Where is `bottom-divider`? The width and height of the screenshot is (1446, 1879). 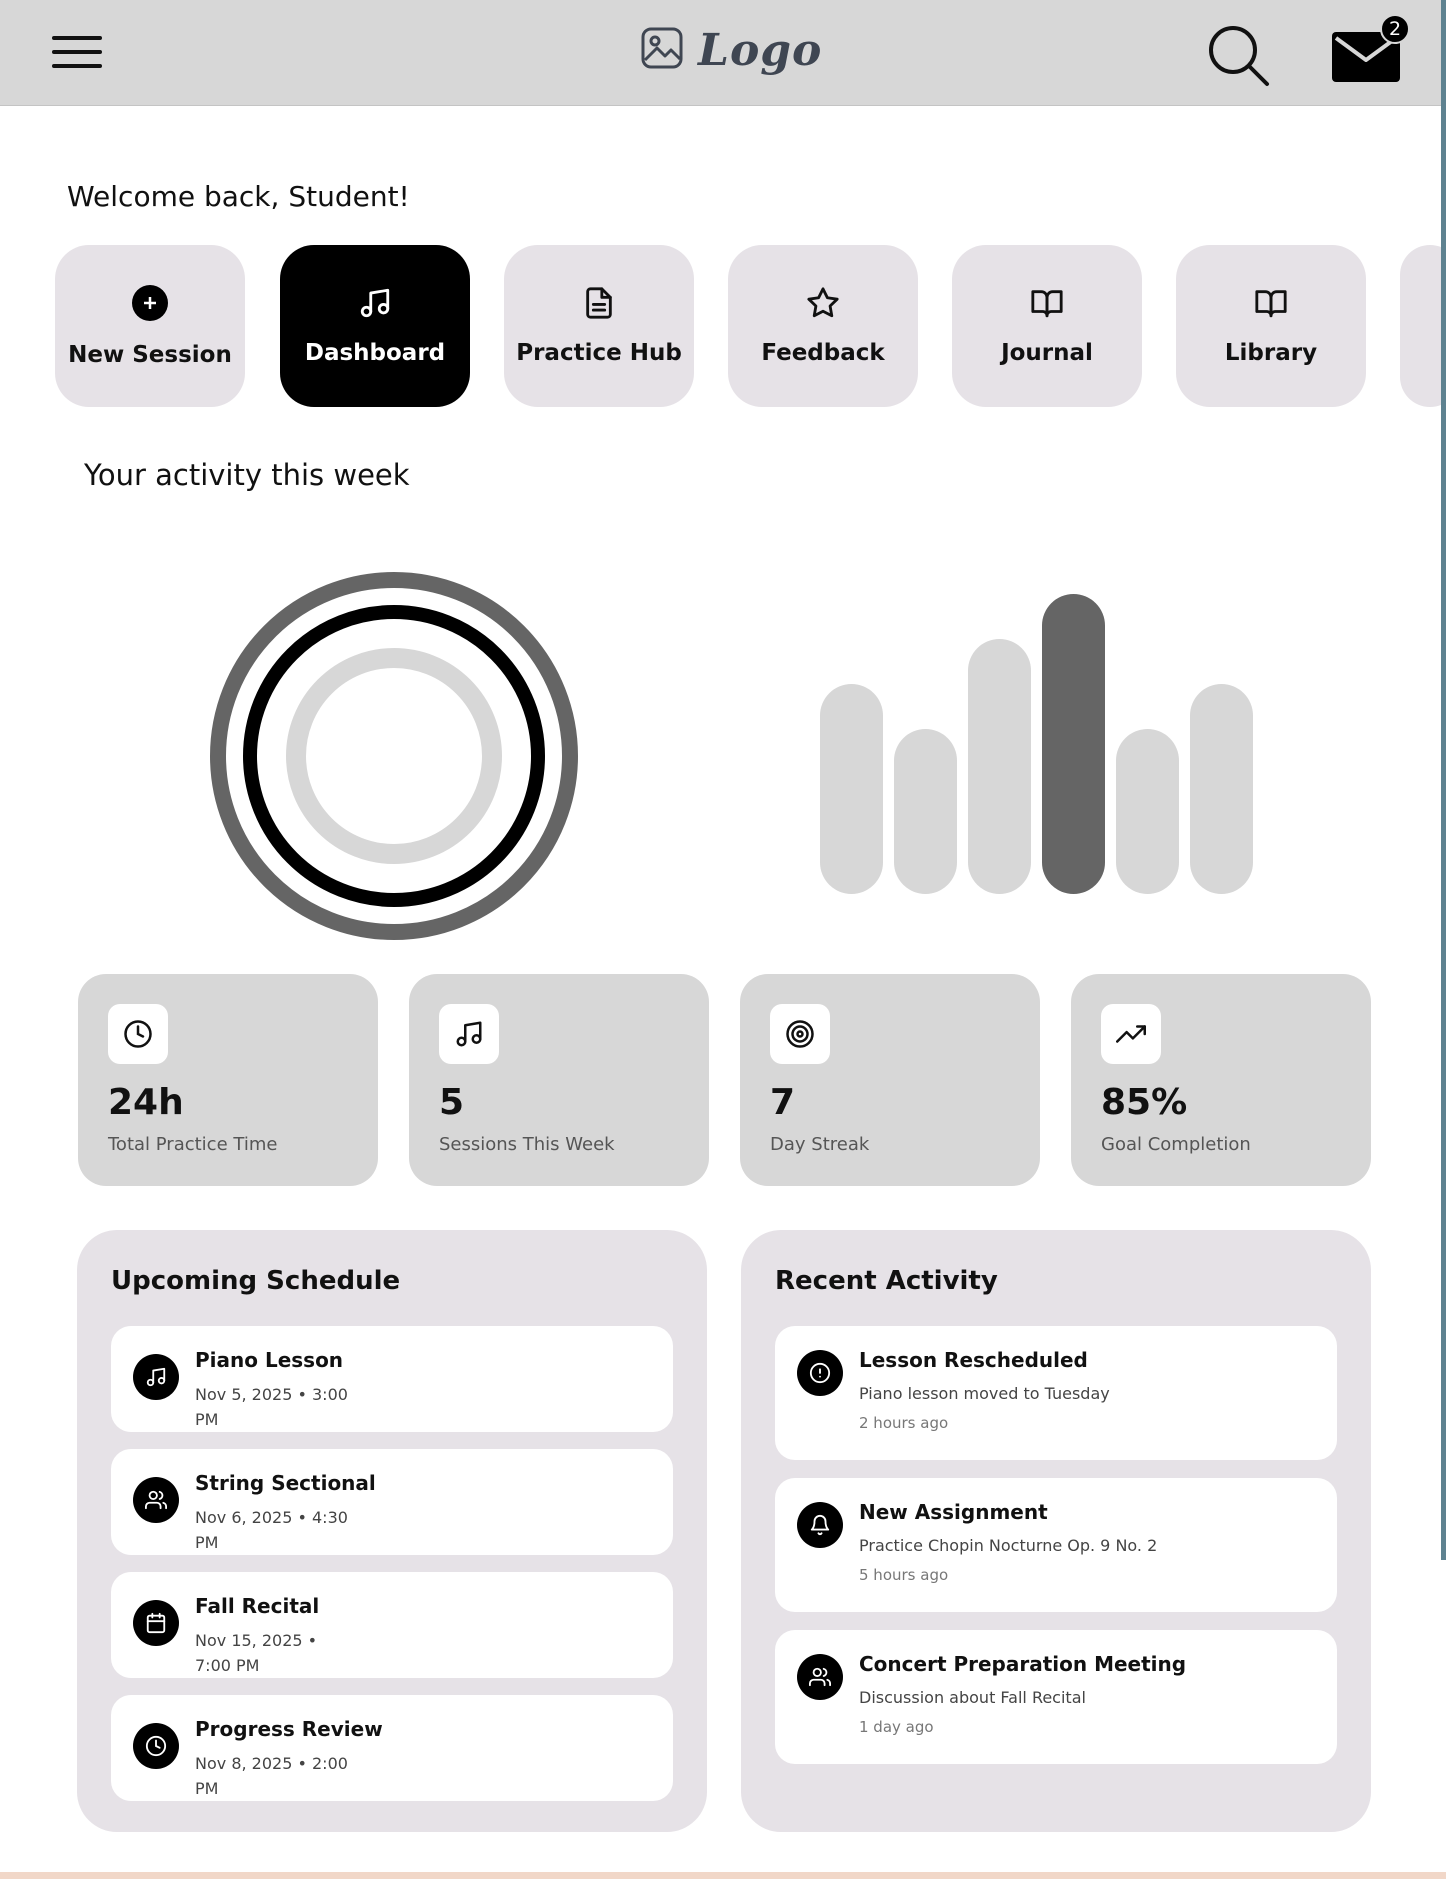 bottom-divider is located at coordinates (723, 1875).